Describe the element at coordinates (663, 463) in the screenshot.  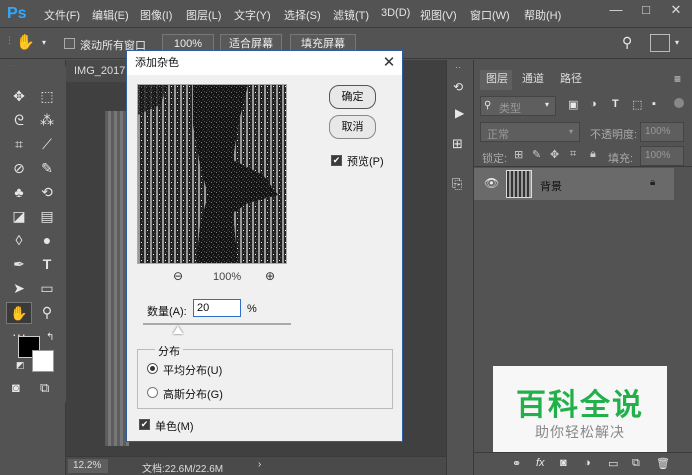
I see `delete-layer-icon: 🗑︎` at that location.